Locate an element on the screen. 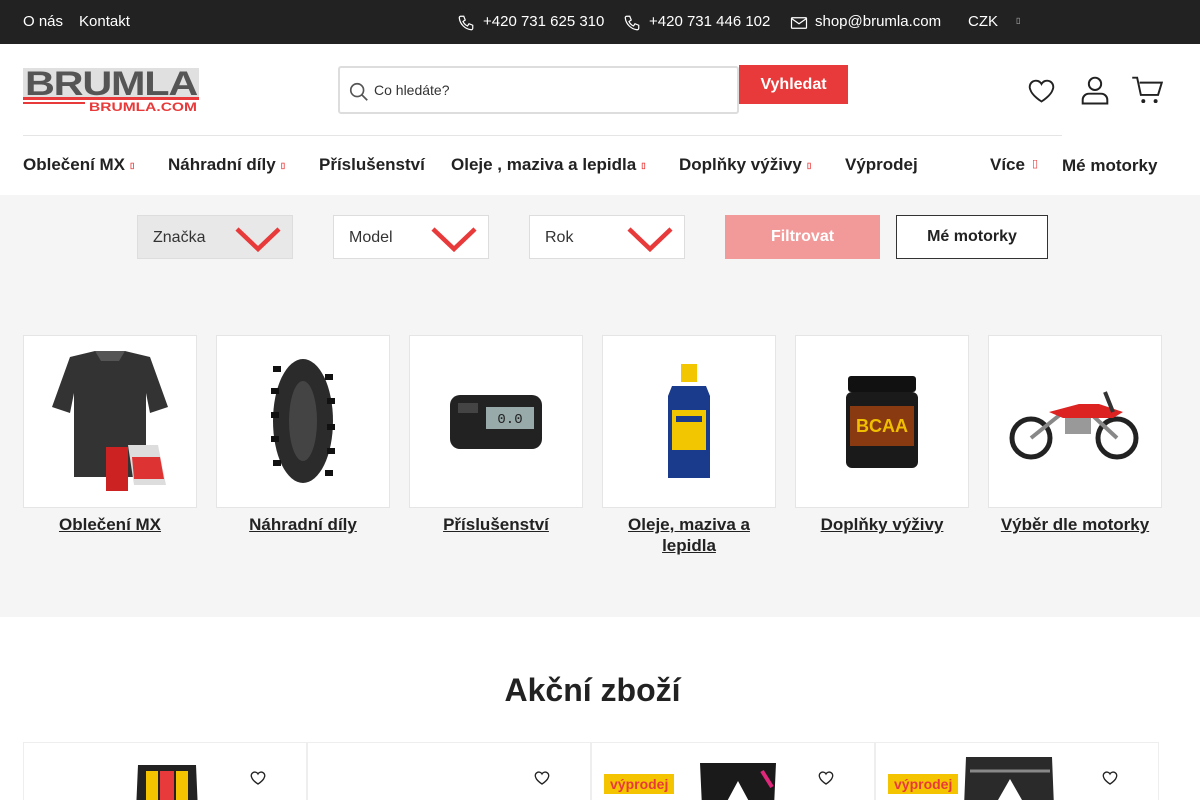  oil-bottle-icon is located at coordinates (689, 420).